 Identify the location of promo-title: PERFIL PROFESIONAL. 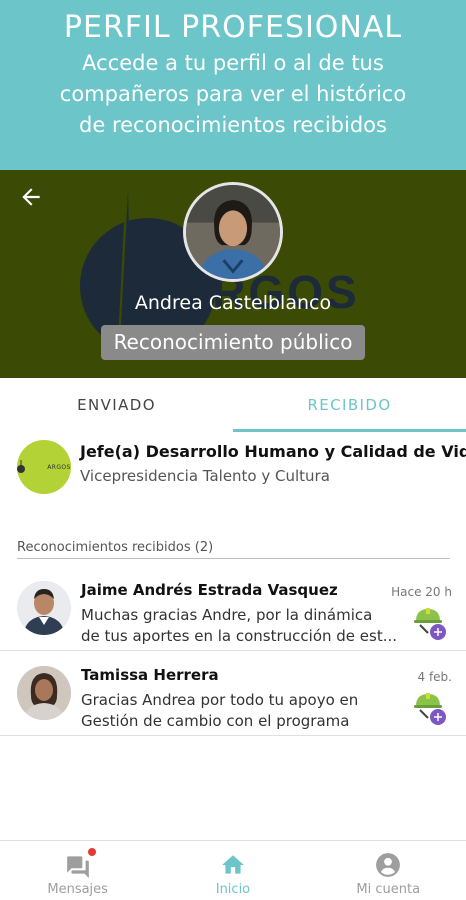
(233, 27).